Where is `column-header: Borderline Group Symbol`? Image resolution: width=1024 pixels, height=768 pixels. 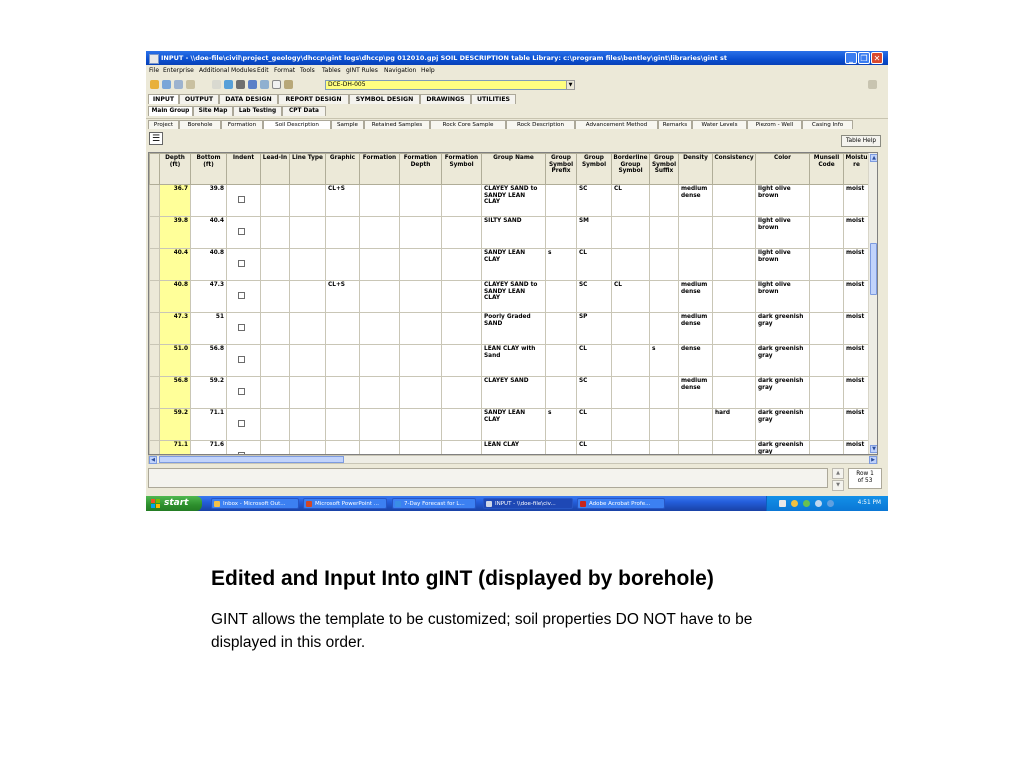 column-header: Borderline Group Symbol is located at coordinates (630, 169).